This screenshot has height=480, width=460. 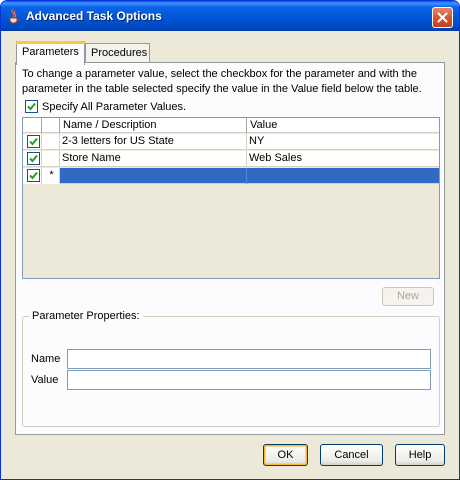 I want to click on tab-parameters: Parameters, so click(x=50, y=53).